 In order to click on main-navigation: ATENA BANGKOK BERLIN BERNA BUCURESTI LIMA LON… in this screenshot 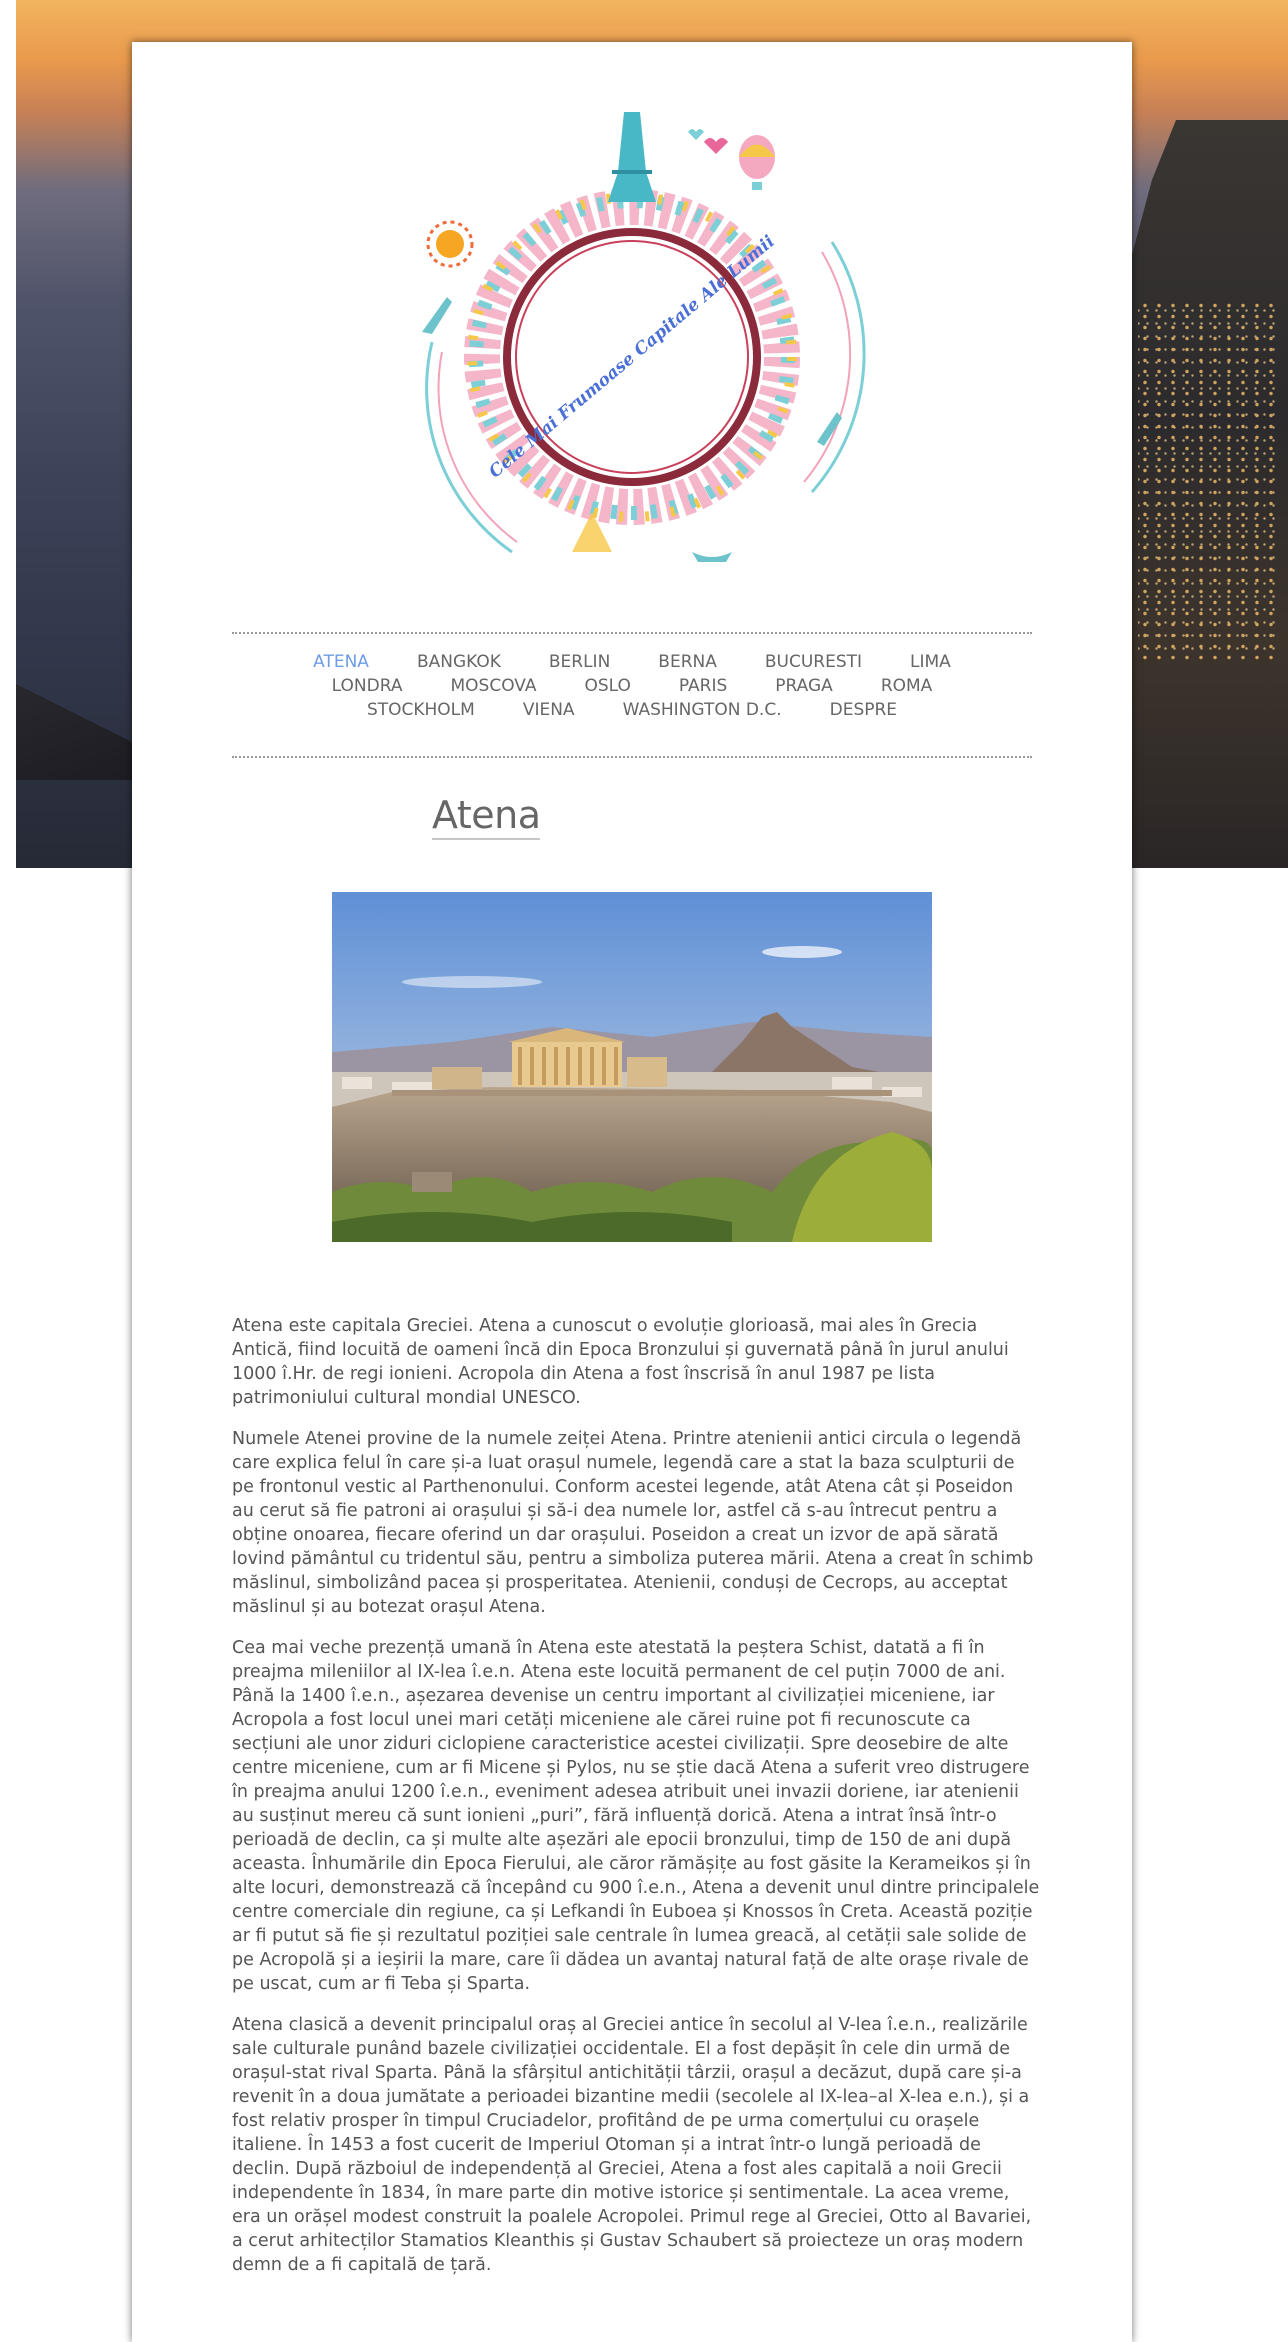, I will do `click(632, 695)`.